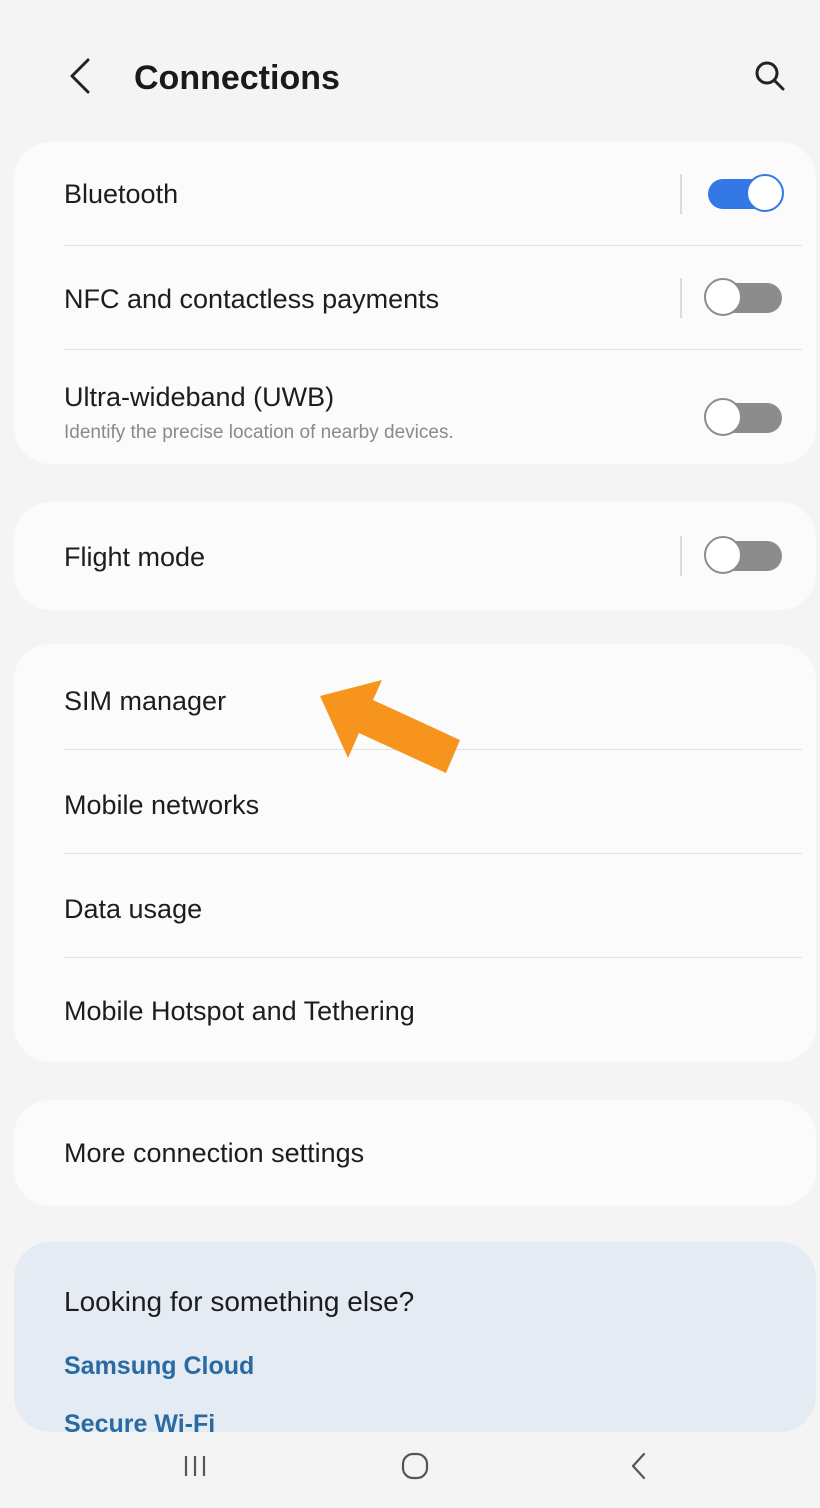 The height and width of the screenshot is (1508, 820). Describe the element at coordinates (744, 298) in the screenshot. I see `nfc-toggle` at that location.